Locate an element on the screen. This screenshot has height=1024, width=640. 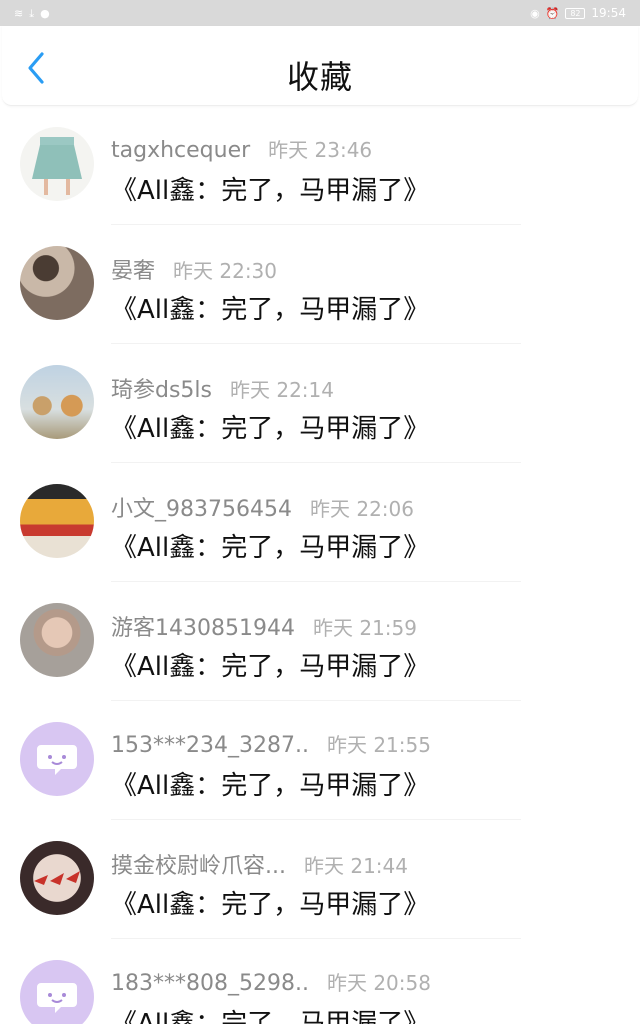
birds-image is located at coordinates (57, 878).